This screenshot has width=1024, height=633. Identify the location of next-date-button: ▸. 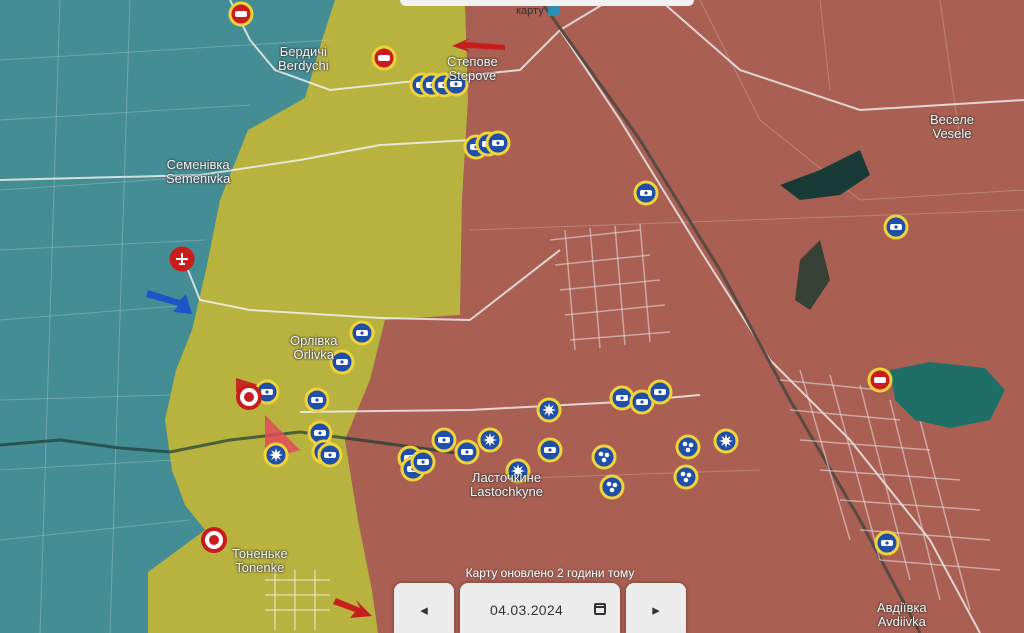
(656, 608).